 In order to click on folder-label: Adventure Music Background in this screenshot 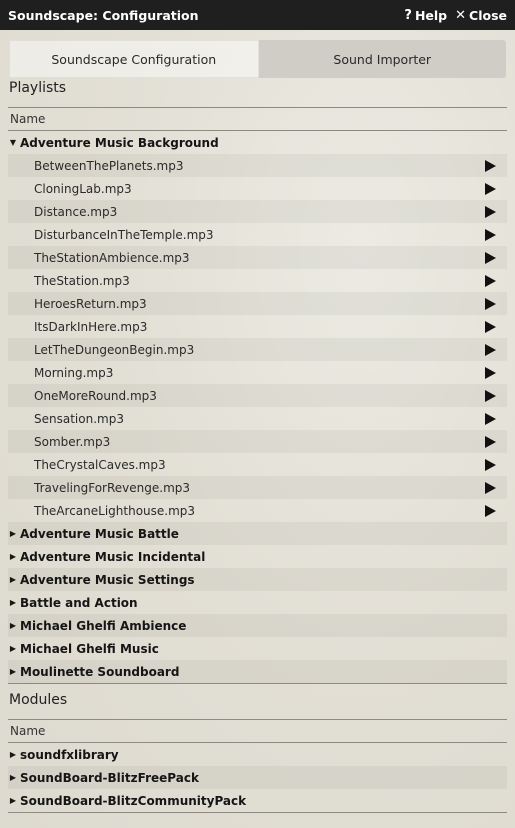, I will do `click(119, 142)`.